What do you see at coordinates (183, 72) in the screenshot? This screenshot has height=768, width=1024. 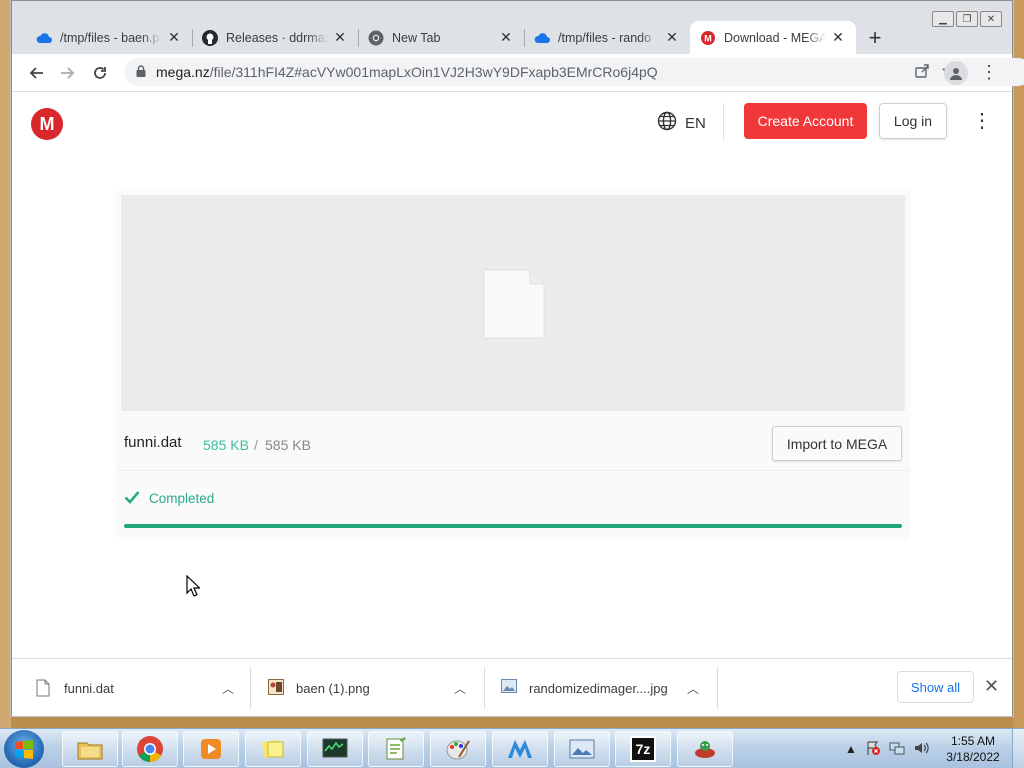 I see `url-host: mega.nz` at bounding box center [183, 72].